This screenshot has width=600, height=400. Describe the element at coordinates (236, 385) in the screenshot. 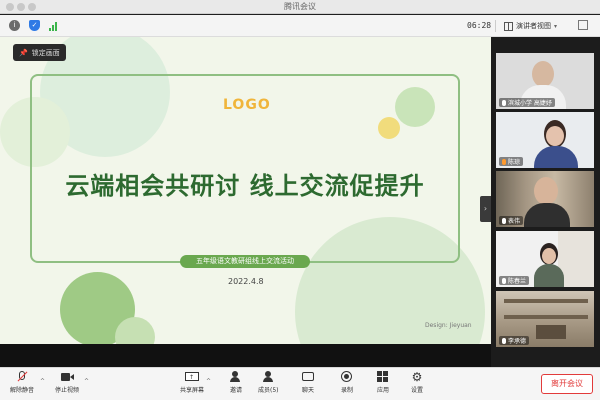

I see `invite-button: 邀请` at that location.